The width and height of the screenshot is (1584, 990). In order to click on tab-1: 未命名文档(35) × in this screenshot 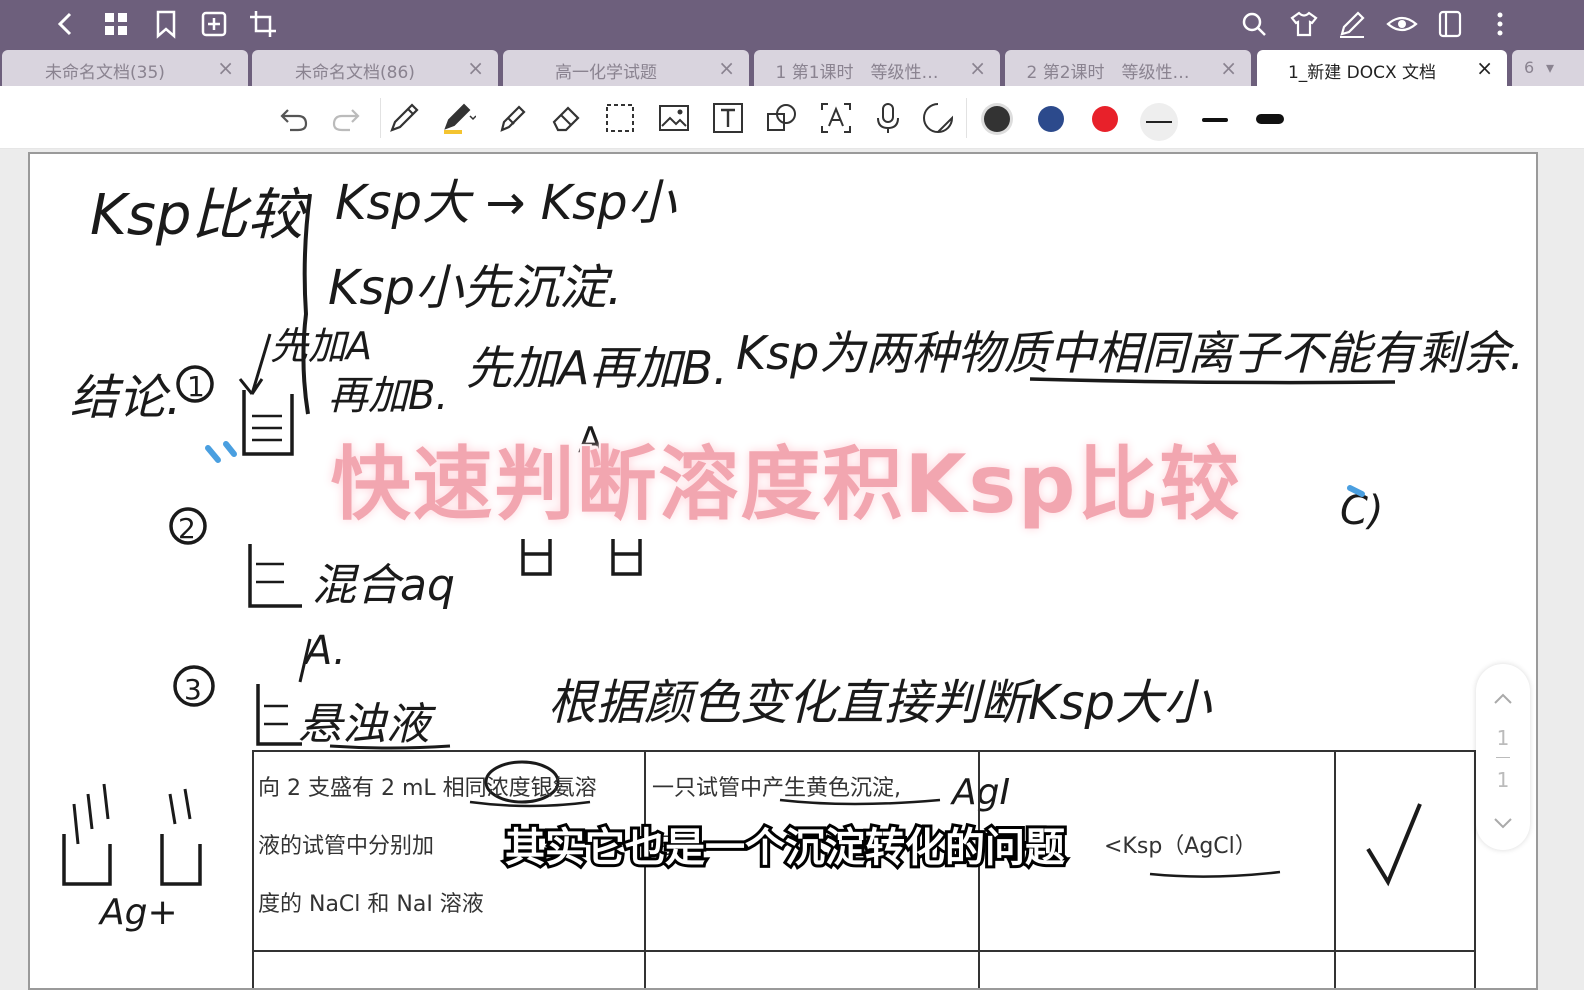, I will do `click(125, 68)`.